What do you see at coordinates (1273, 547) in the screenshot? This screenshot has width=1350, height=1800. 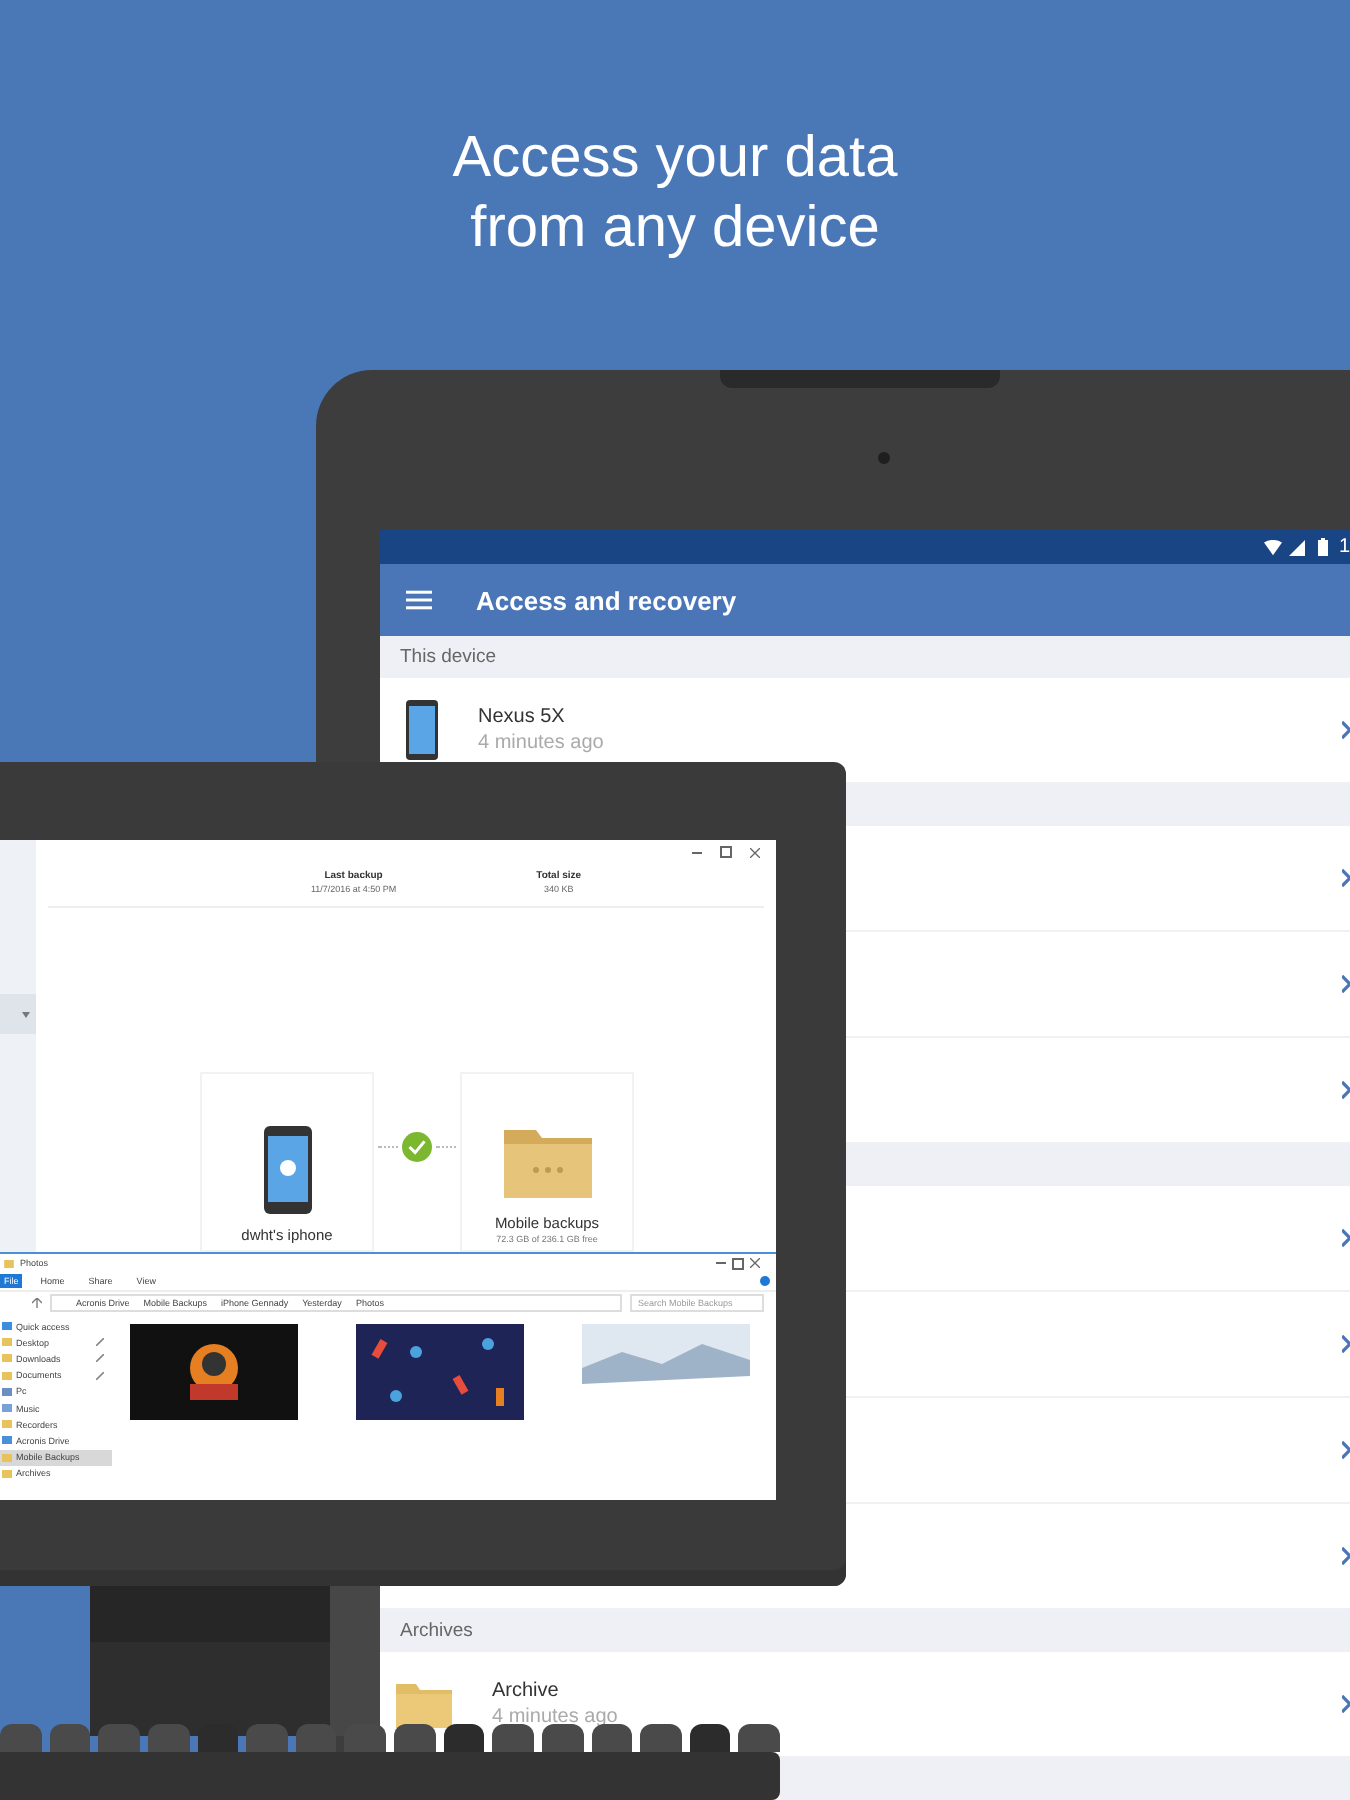 I see `wifi-icon` at bounding box center [1273, 547].